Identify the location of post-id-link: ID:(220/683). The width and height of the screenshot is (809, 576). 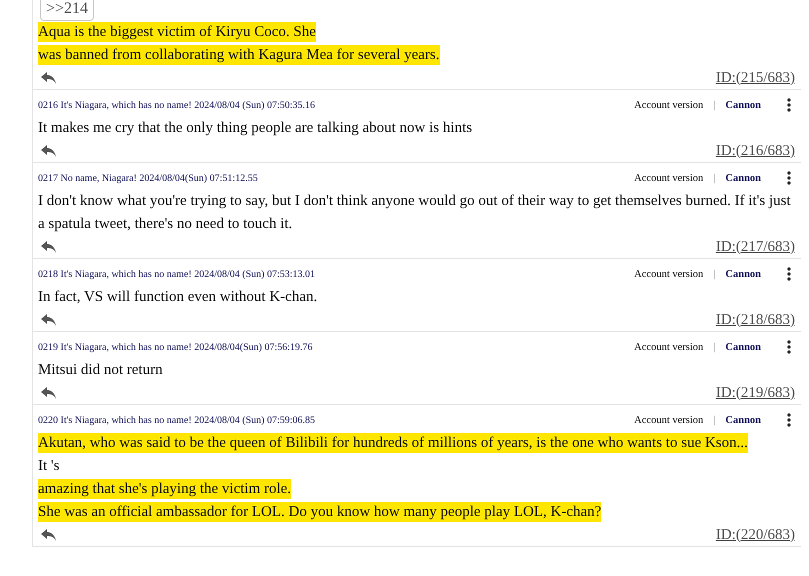
(755, 535).